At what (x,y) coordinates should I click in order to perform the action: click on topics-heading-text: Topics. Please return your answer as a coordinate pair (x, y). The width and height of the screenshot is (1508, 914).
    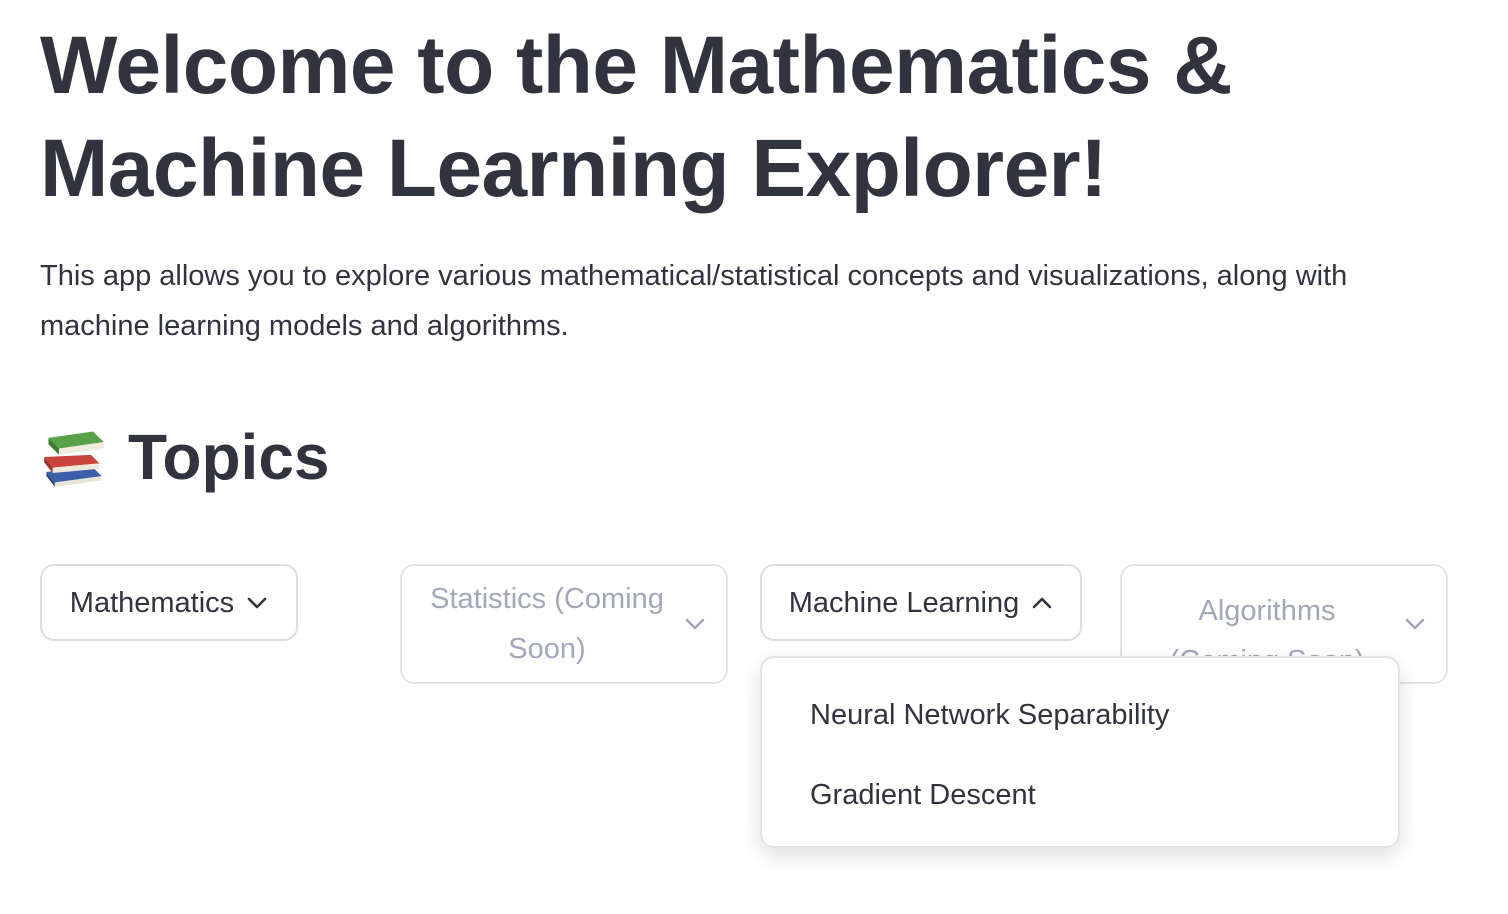
    Looking at the image, I should click on (229, 457).